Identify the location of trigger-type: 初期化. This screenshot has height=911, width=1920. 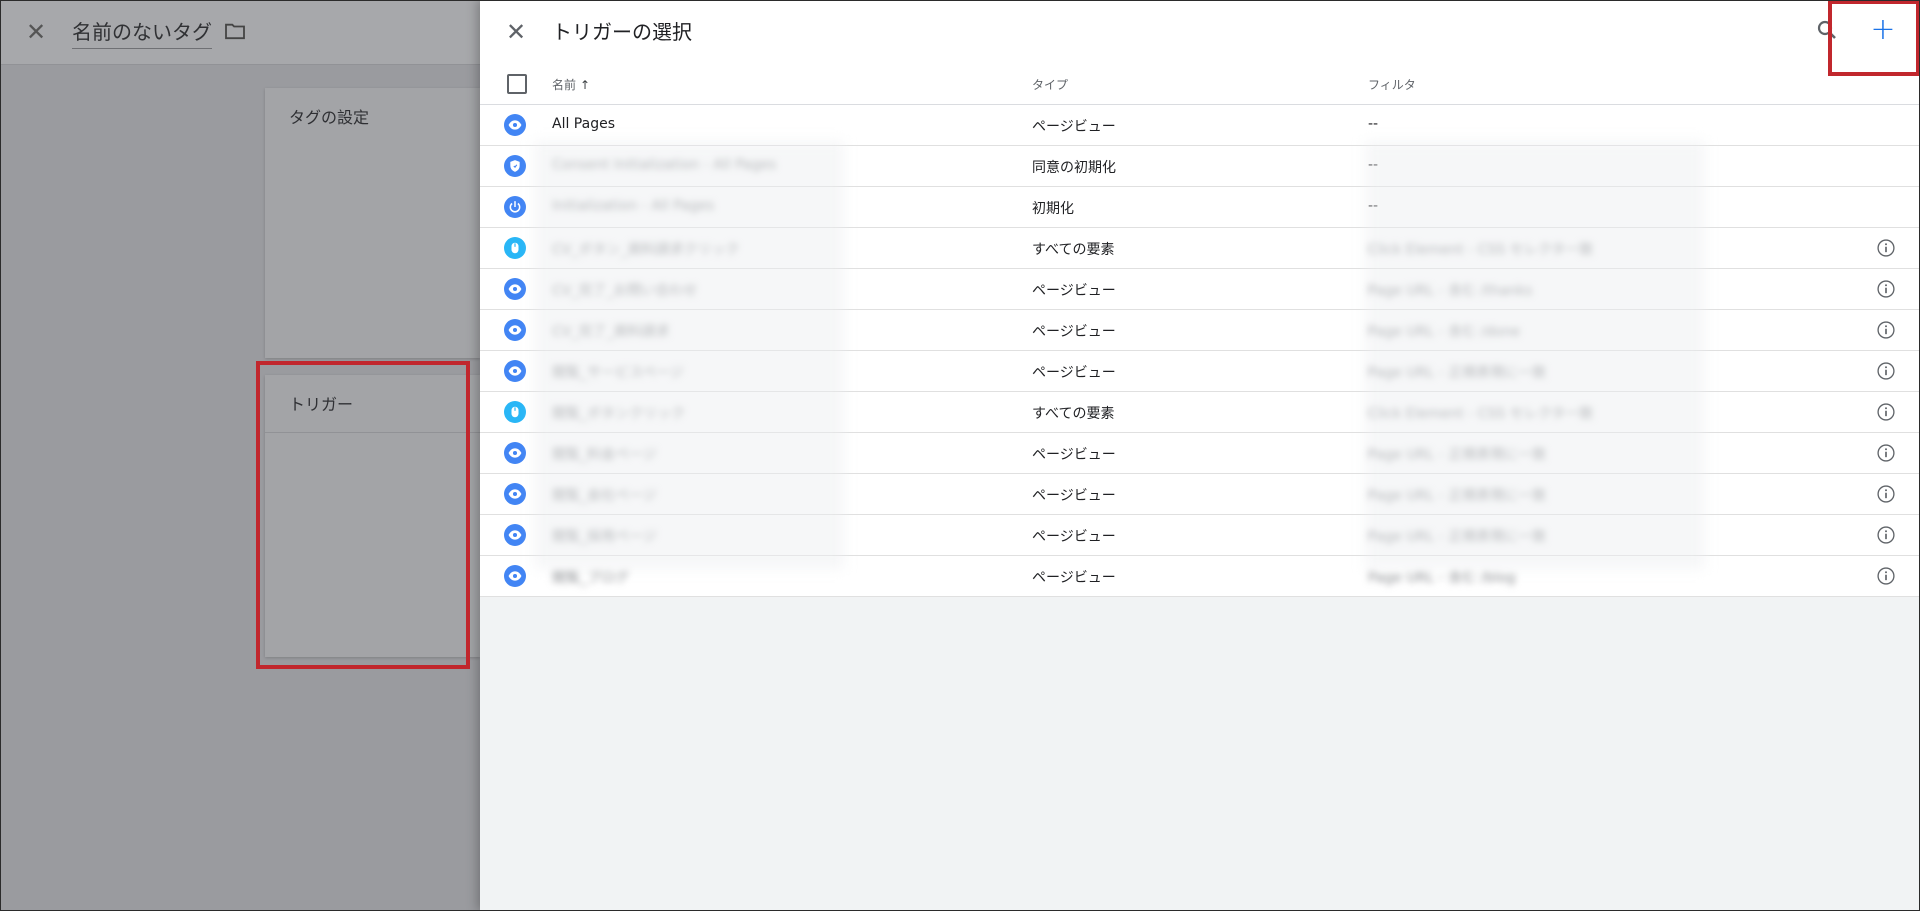
(1053, 209).